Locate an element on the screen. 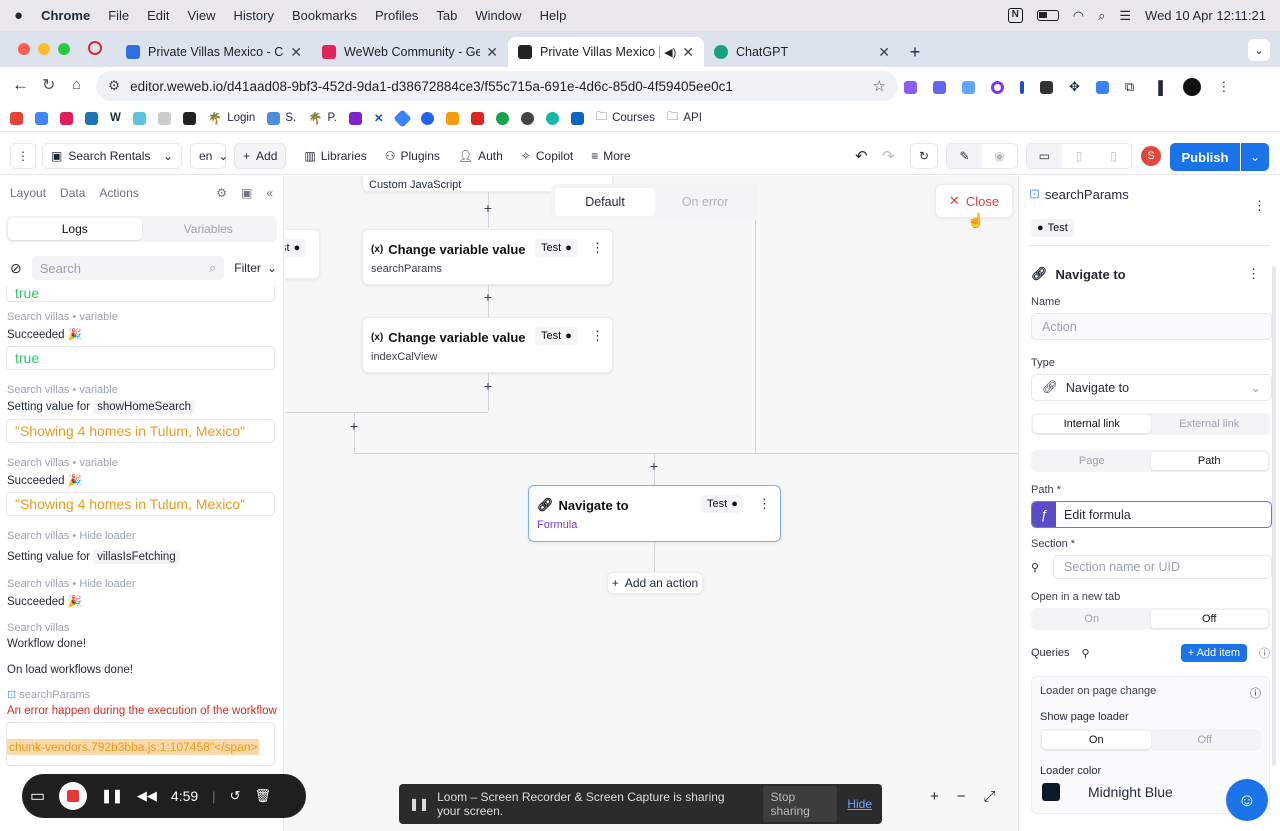  path-formula-field: ƒ Edit formula is located at coordinates (1151, 514).